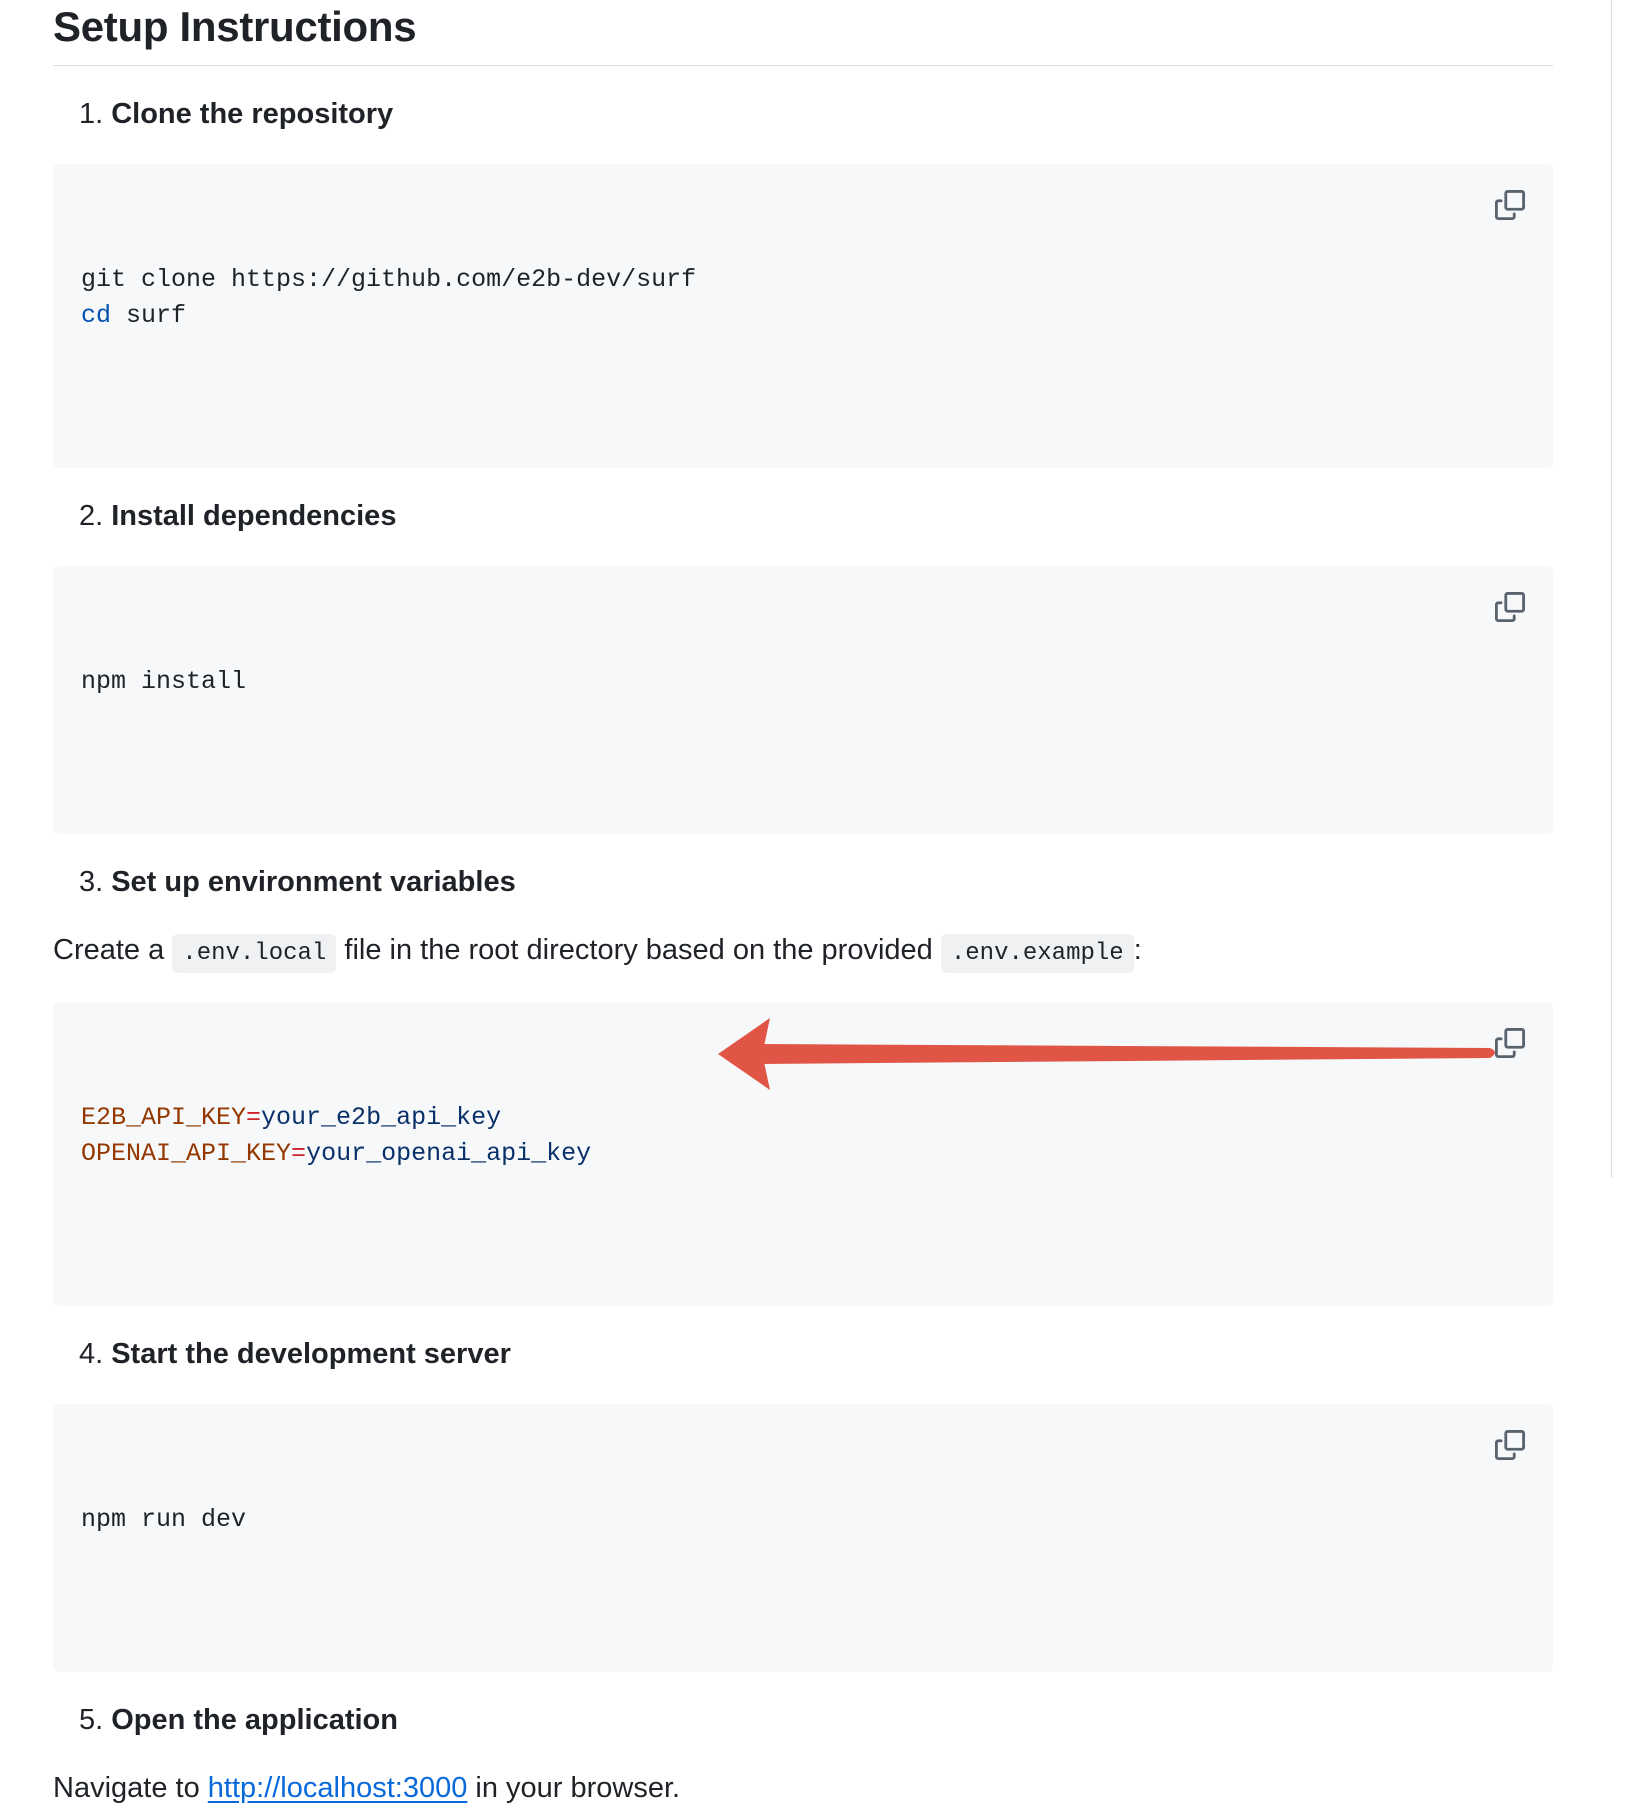 This screenshot has width=1642, height=1810. Describe the element at coordinates (91, 114) in the screenshot. I see `step-number: 1.` at that location.